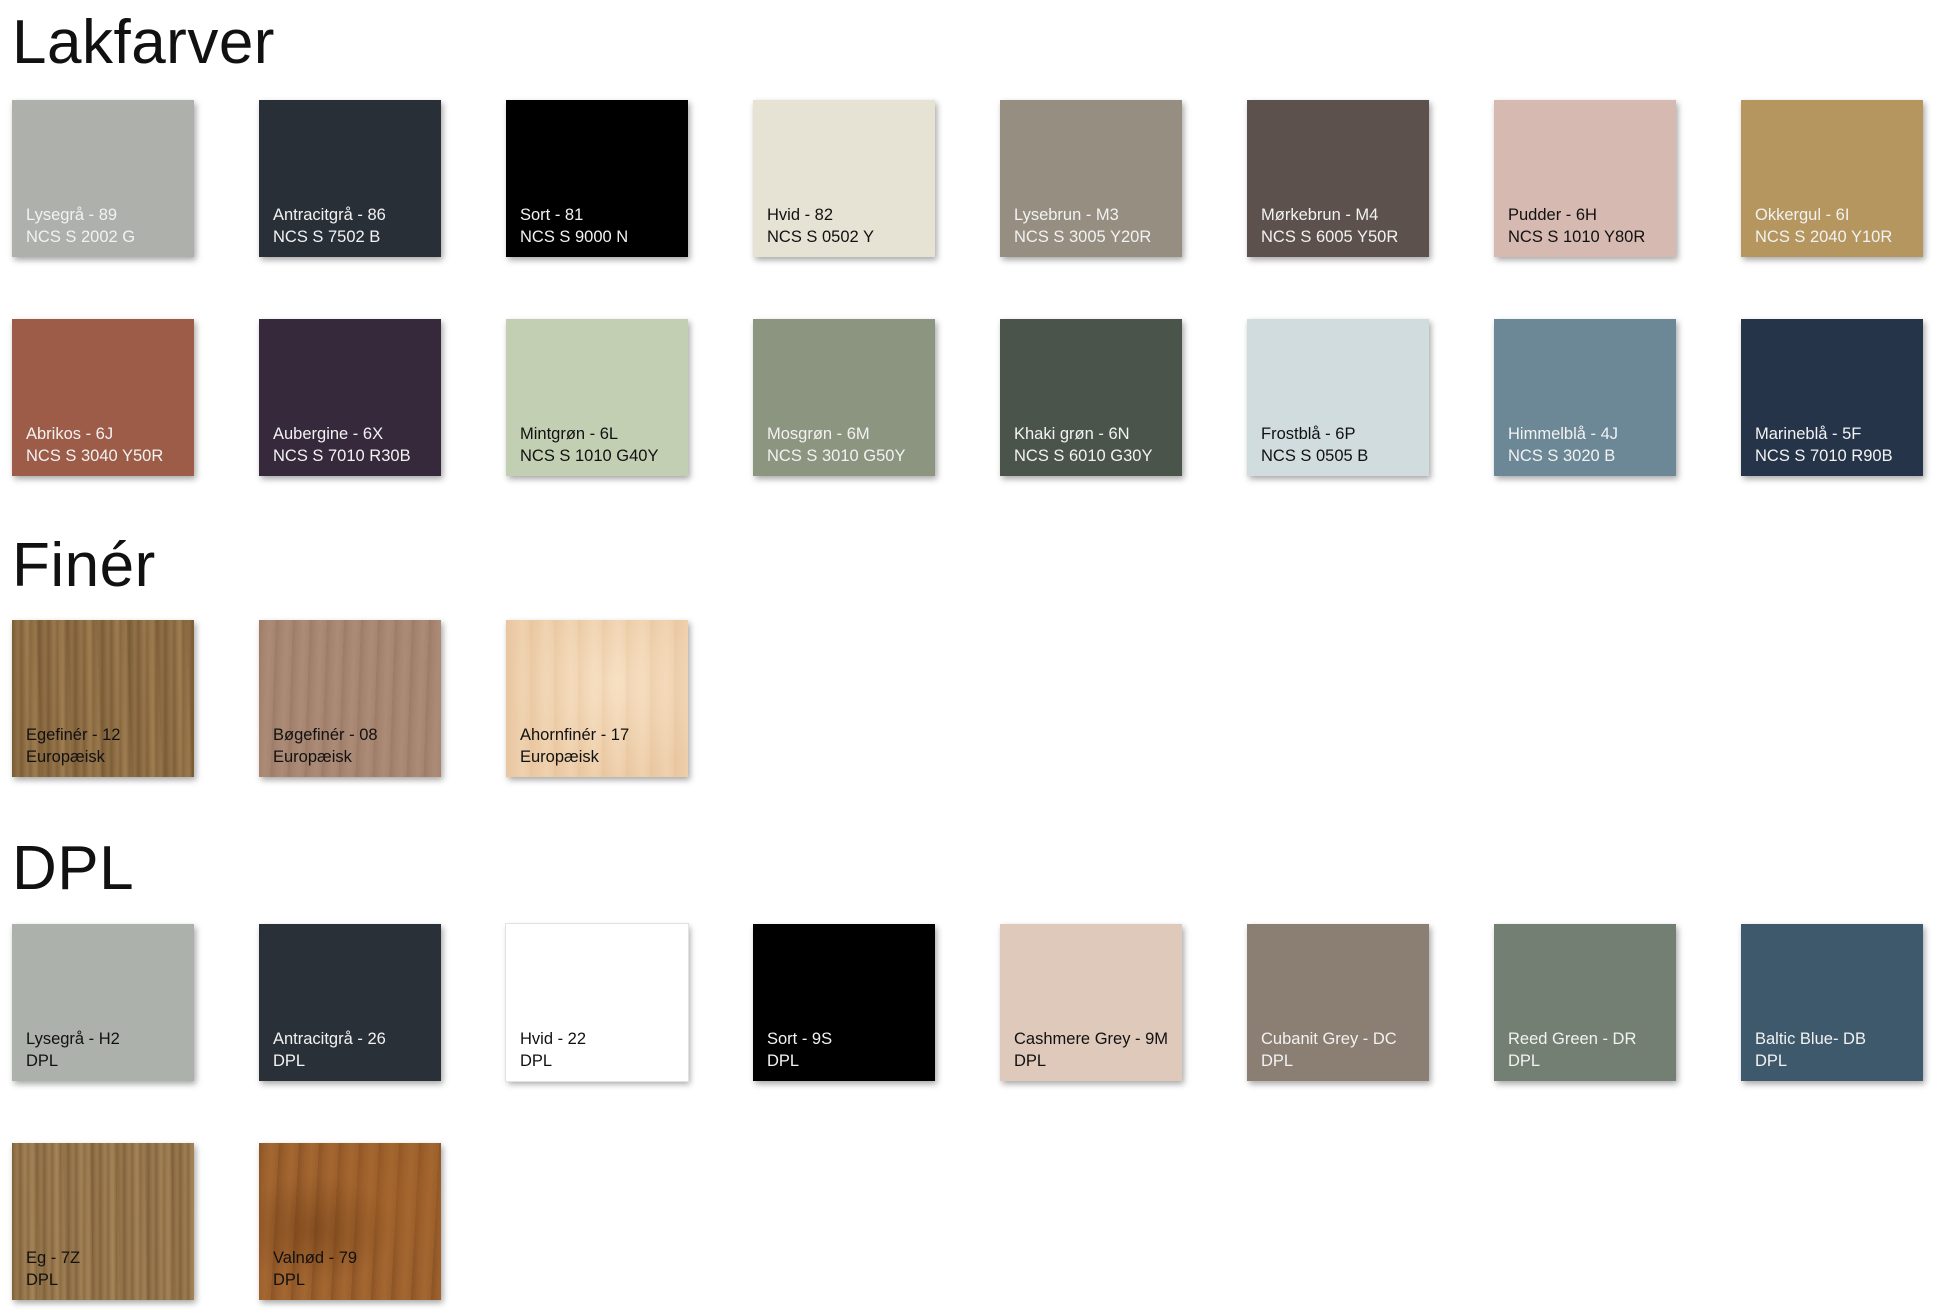  Describe the element at coordinates (73, 735) in the screenshot. I see `swatch-name: Egefinér - 12` at that location.